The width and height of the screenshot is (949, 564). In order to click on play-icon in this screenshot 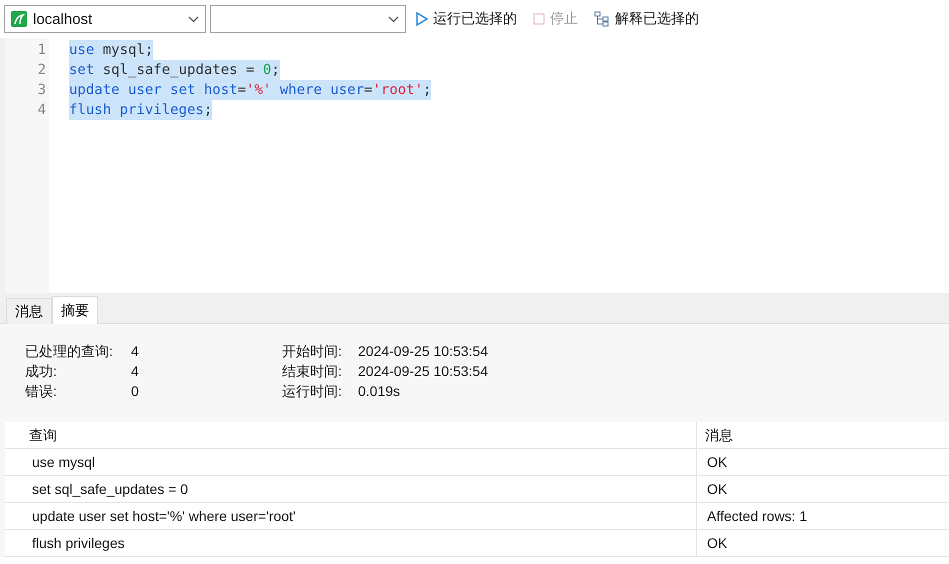, I will do `click(422, 19)`.